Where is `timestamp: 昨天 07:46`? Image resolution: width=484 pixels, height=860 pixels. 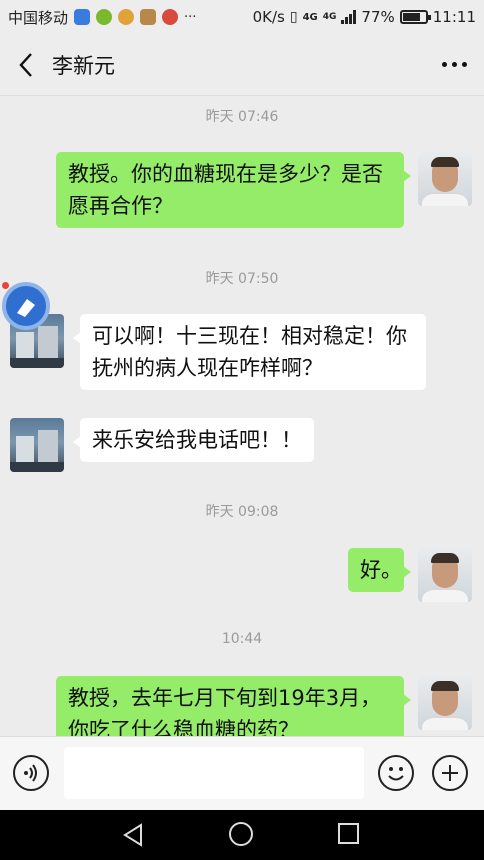 timestamp: 昨天 07:46 is located at coordinates (242, 117).